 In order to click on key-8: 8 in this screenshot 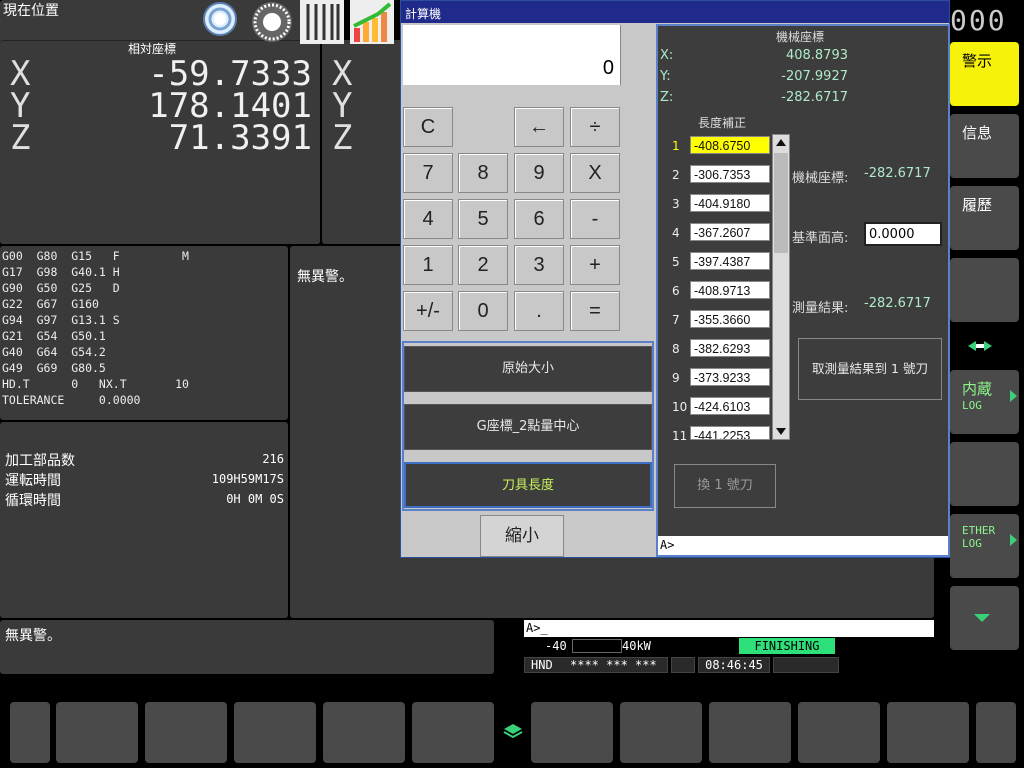, I will do `click(483, 173)`.